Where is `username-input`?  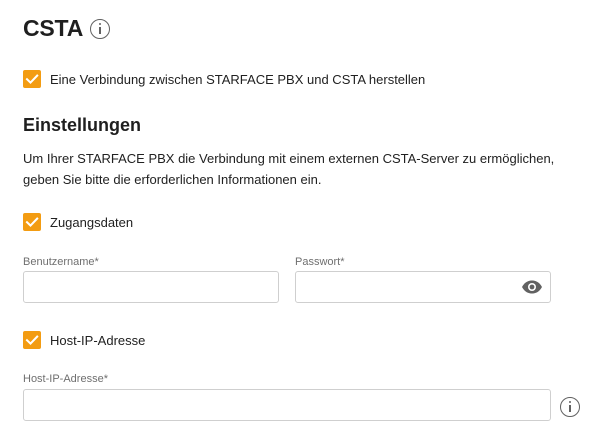 username-input is located at coordinates (151, 287).